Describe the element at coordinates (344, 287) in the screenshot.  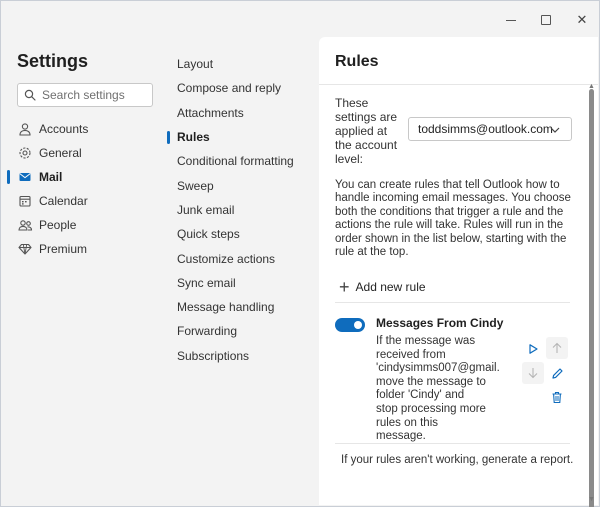
I see `plus-icon: +` at that location.